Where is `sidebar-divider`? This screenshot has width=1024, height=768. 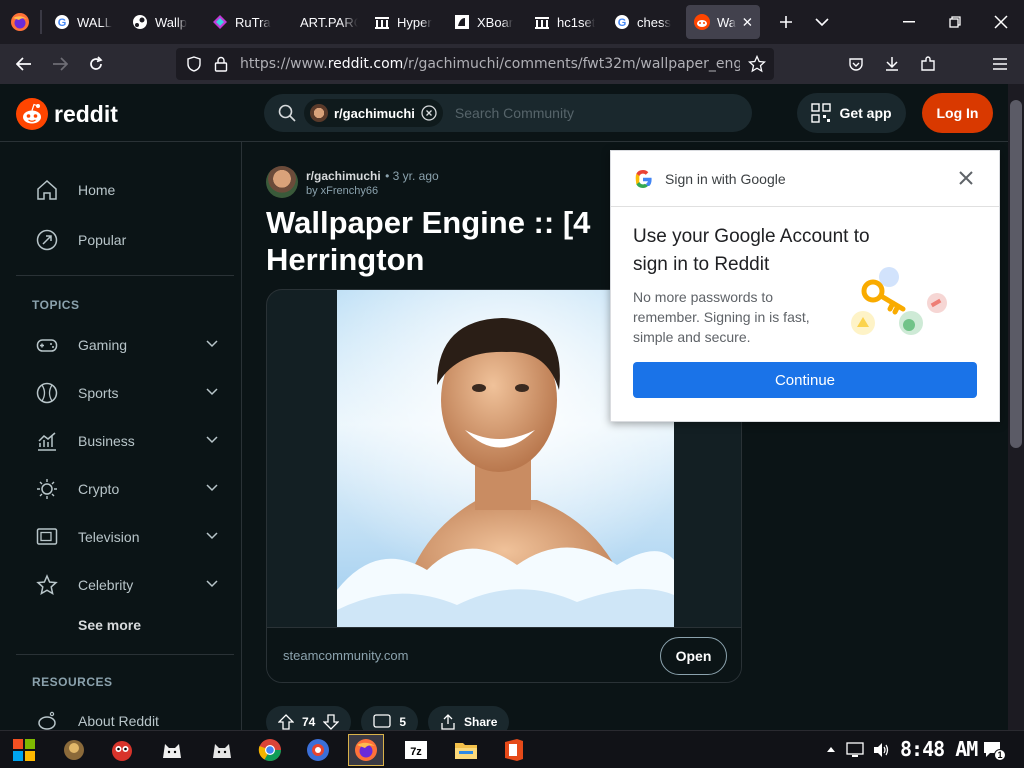 sidebar-divider is located at coordinates (125, 654).